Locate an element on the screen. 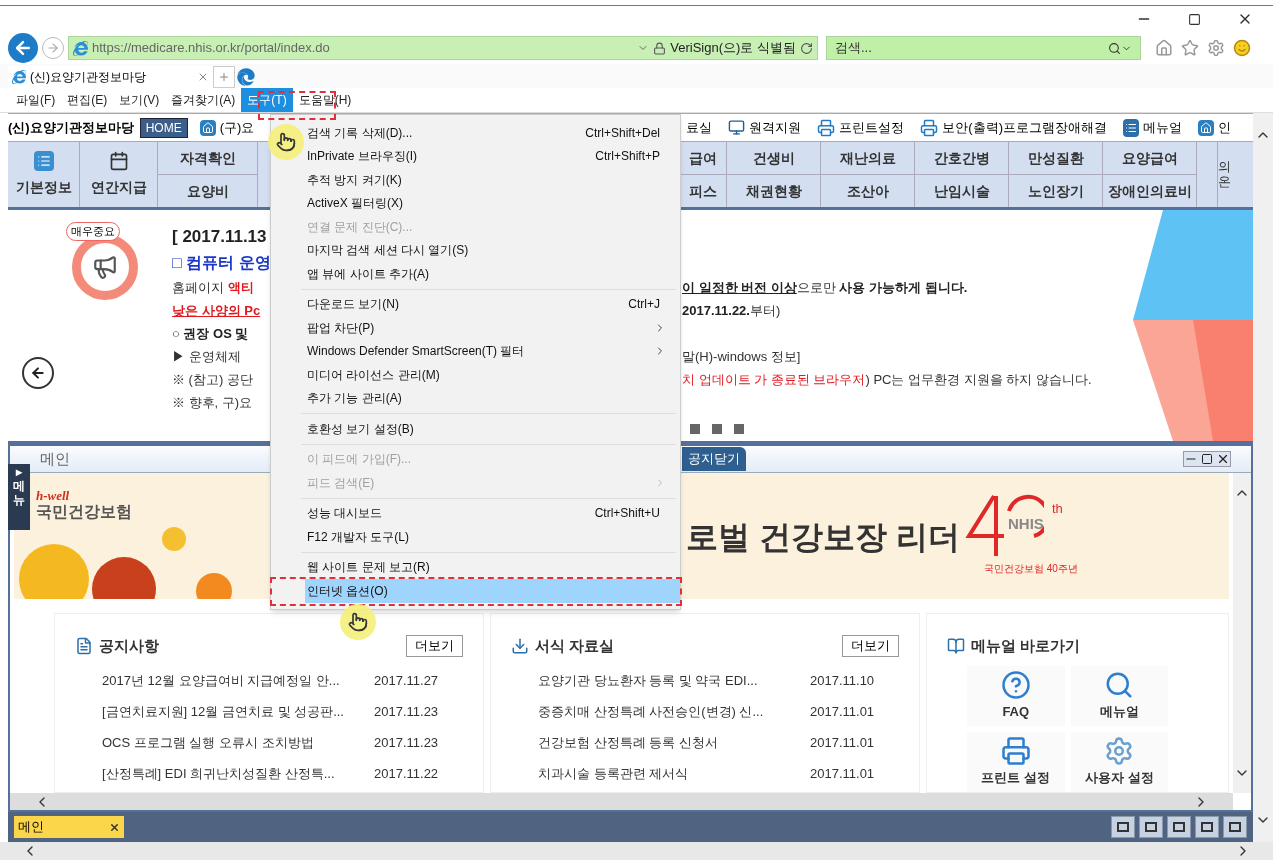  menu-bar-item: 즐겨찾기(A) is located at coordinates (203, 100).